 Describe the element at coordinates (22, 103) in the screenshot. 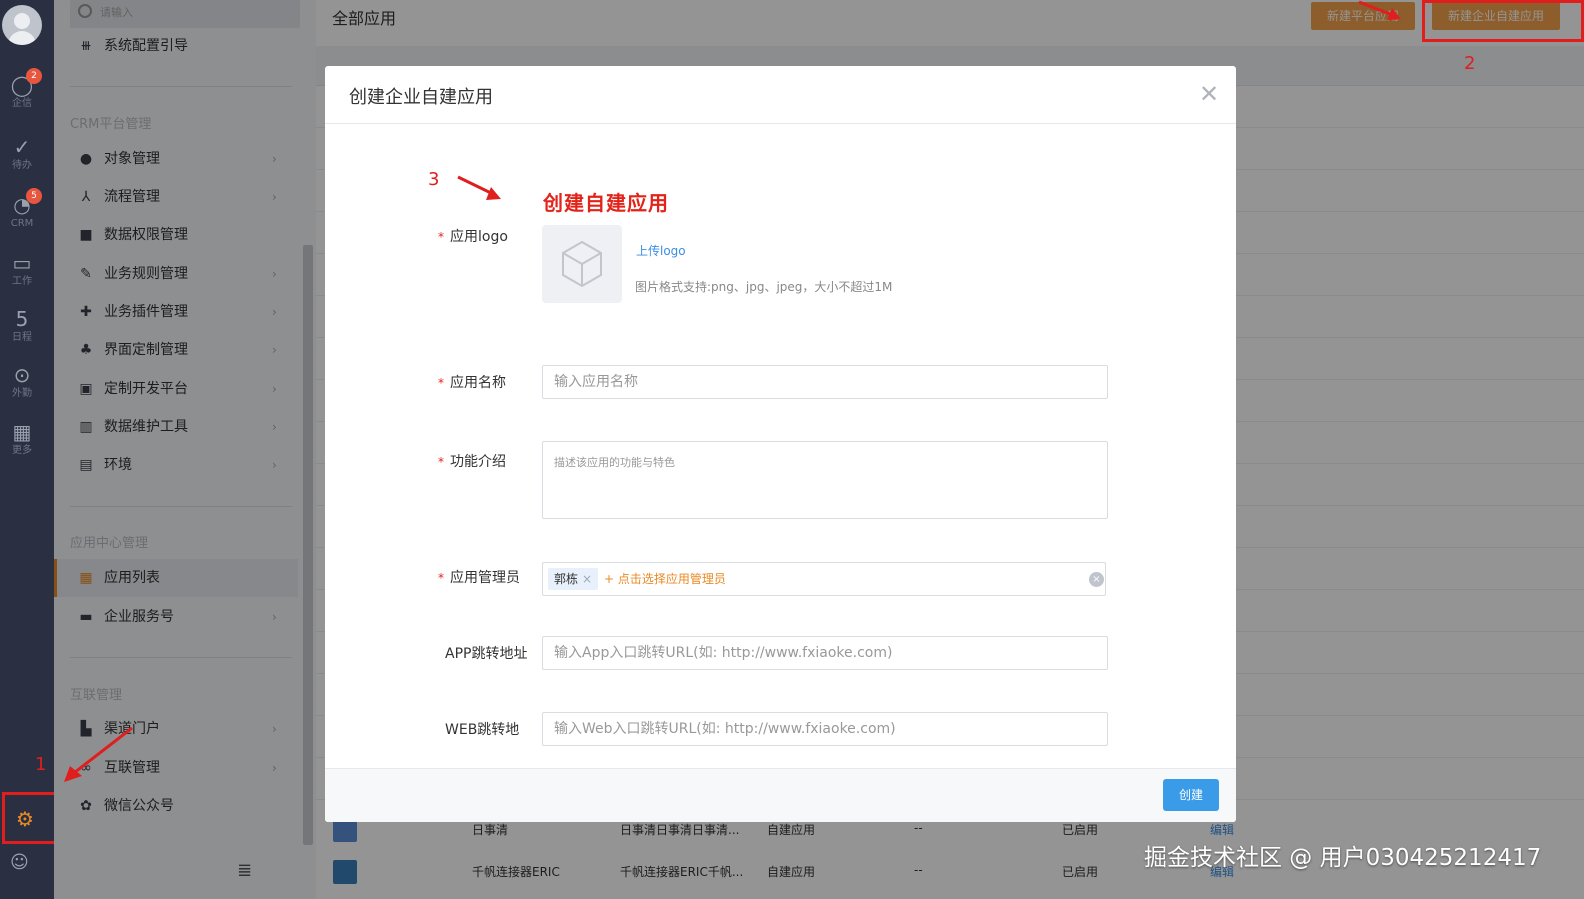

I see `rail-item-label: 企信` at that location.